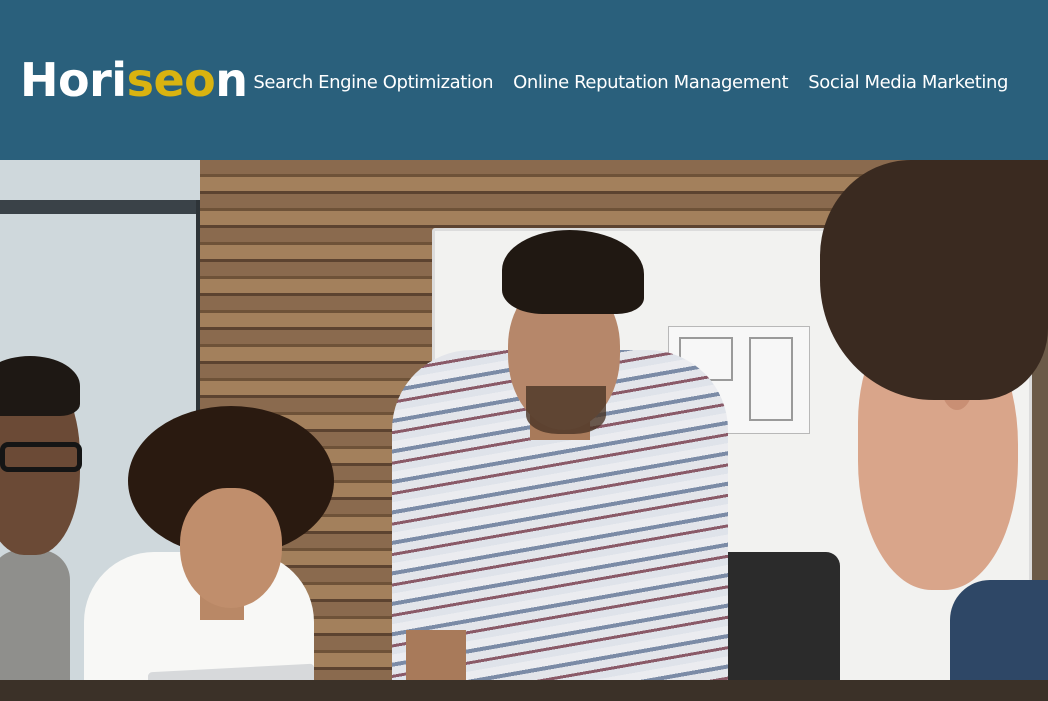 This screenshot has height=701, width=1048. Describe the element at coordinates (524, 690) in the screenshot. I see `meeting-table` at that location.